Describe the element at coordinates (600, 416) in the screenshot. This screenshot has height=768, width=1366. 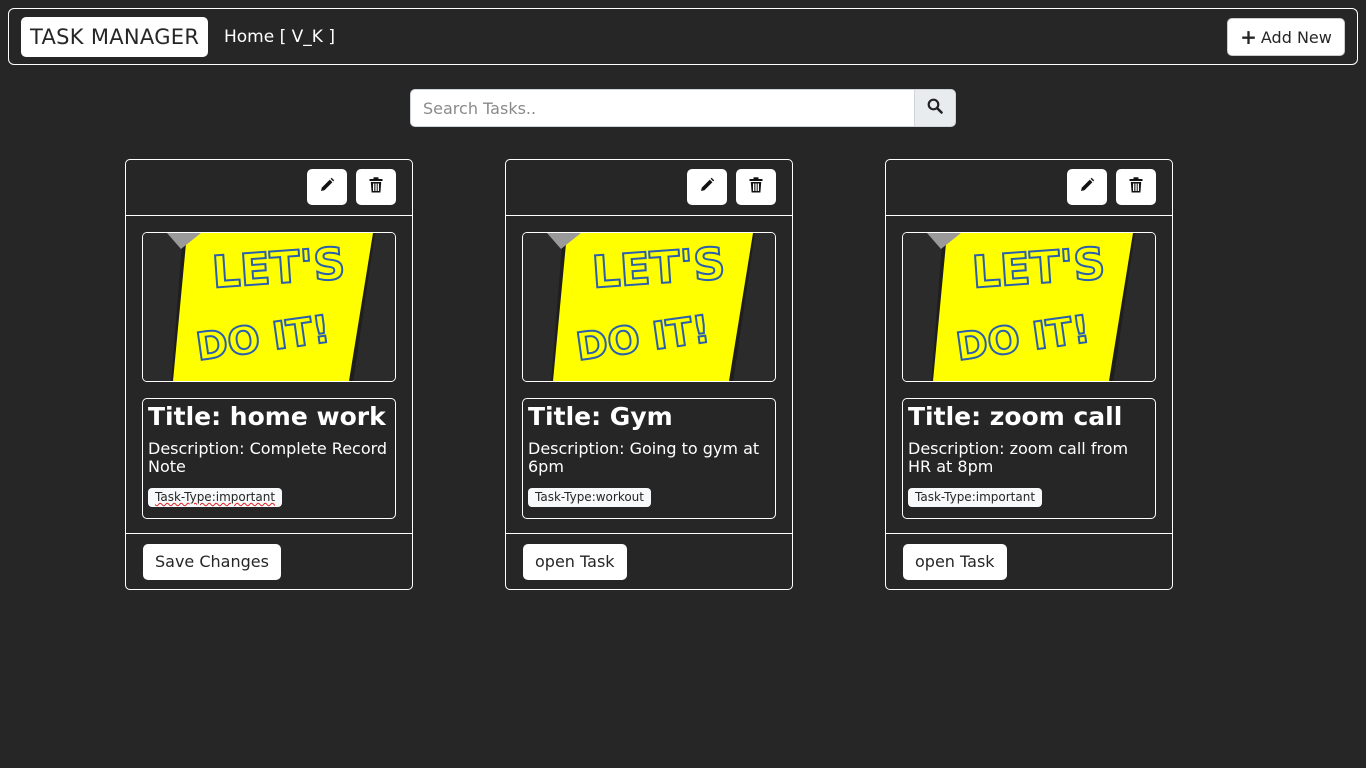
I see `task-title: Title: Gym` at that location.